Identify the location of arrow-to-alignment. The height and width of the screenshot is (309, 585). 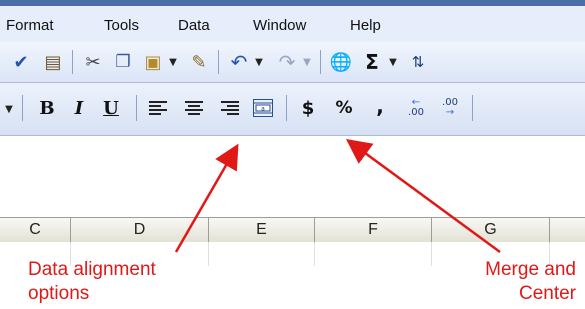
(206, 198).